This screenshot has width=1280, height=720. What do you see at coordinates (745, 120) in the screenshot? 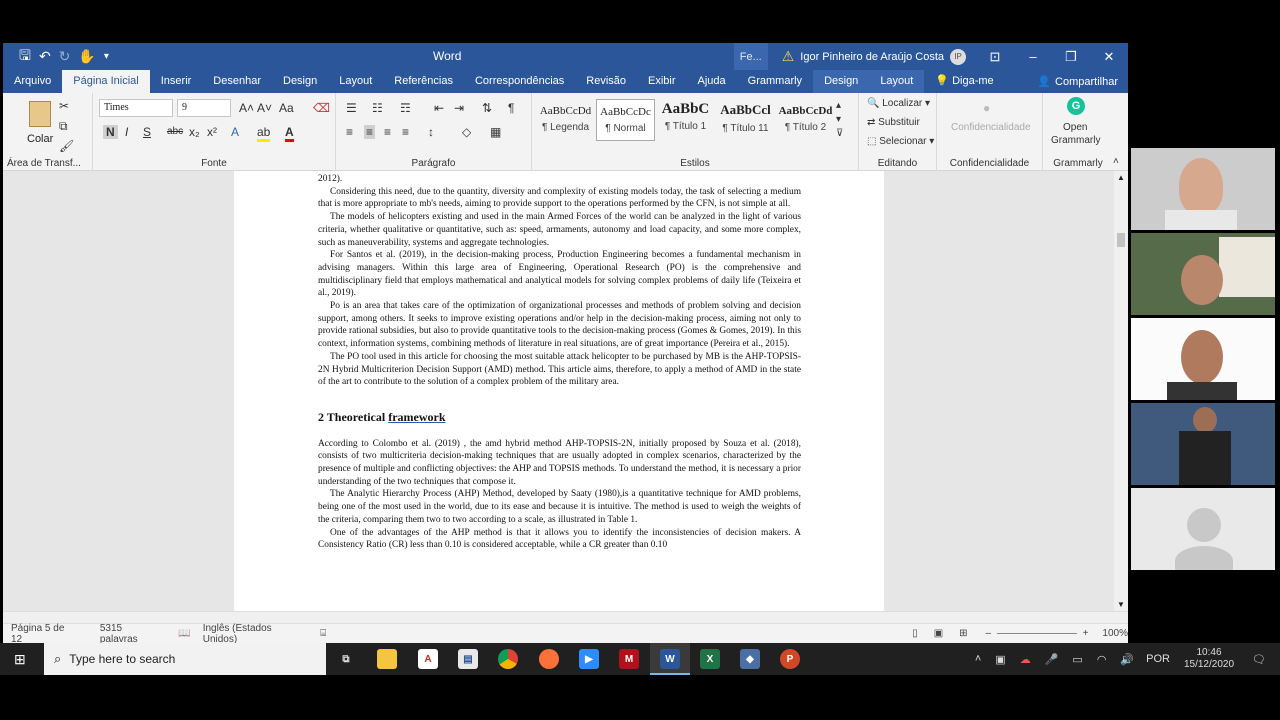
I see `style-titulo-11: AaBbCcl ¶ Título 11` at bounding box center [745, 120].